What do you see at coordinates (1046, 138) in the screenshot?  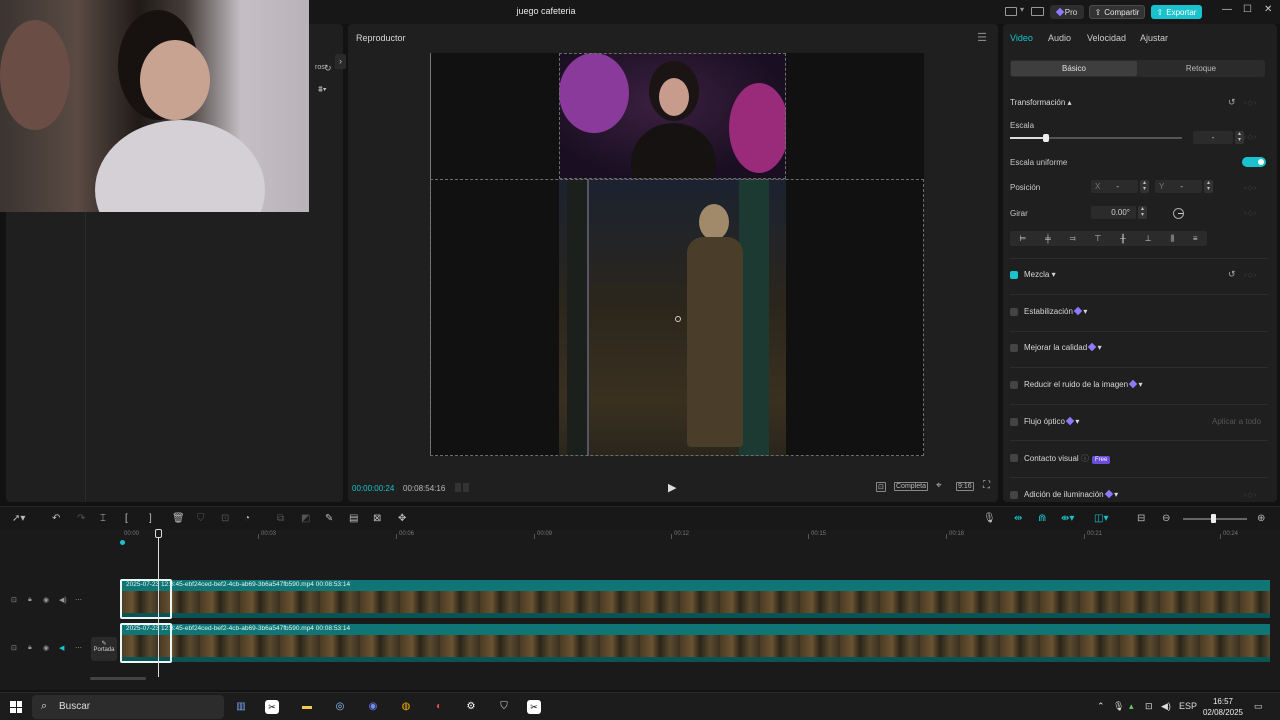 I see `slider-handle` at bounding box center [1046, 138].